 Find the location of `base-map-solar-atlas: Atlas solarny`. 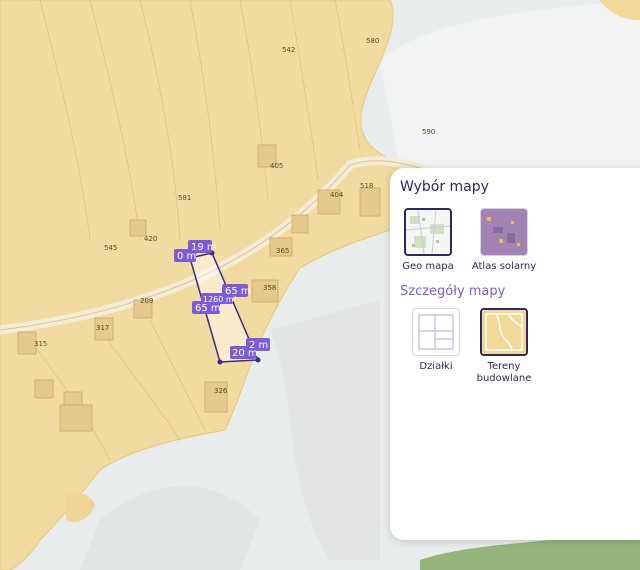

base-map-solar-atlas: Atlas solarny is located at coordinates (504, 240).